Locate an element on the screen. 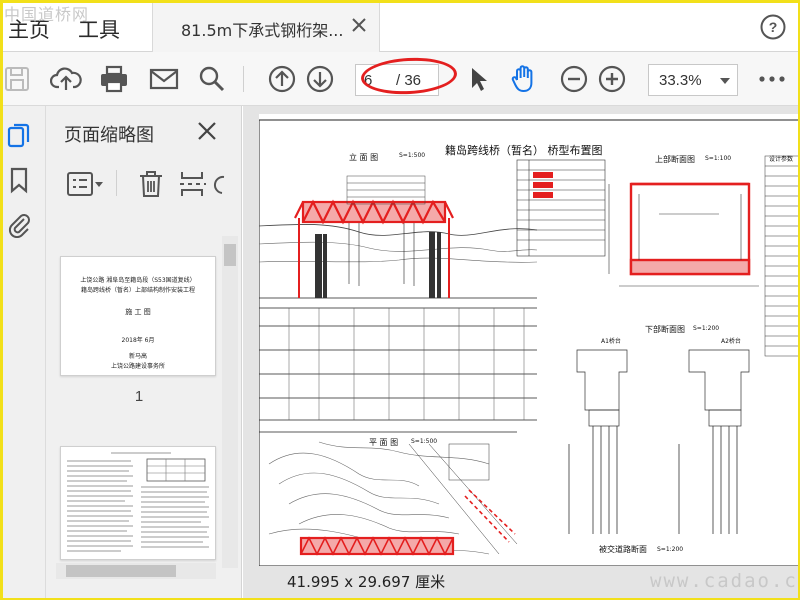 This screenshot has width=800, height=600. thumbnail-line-2: 籍岛跨线桥（暂名）上部结构制作安装工程 is located at coordinates (137, 290).